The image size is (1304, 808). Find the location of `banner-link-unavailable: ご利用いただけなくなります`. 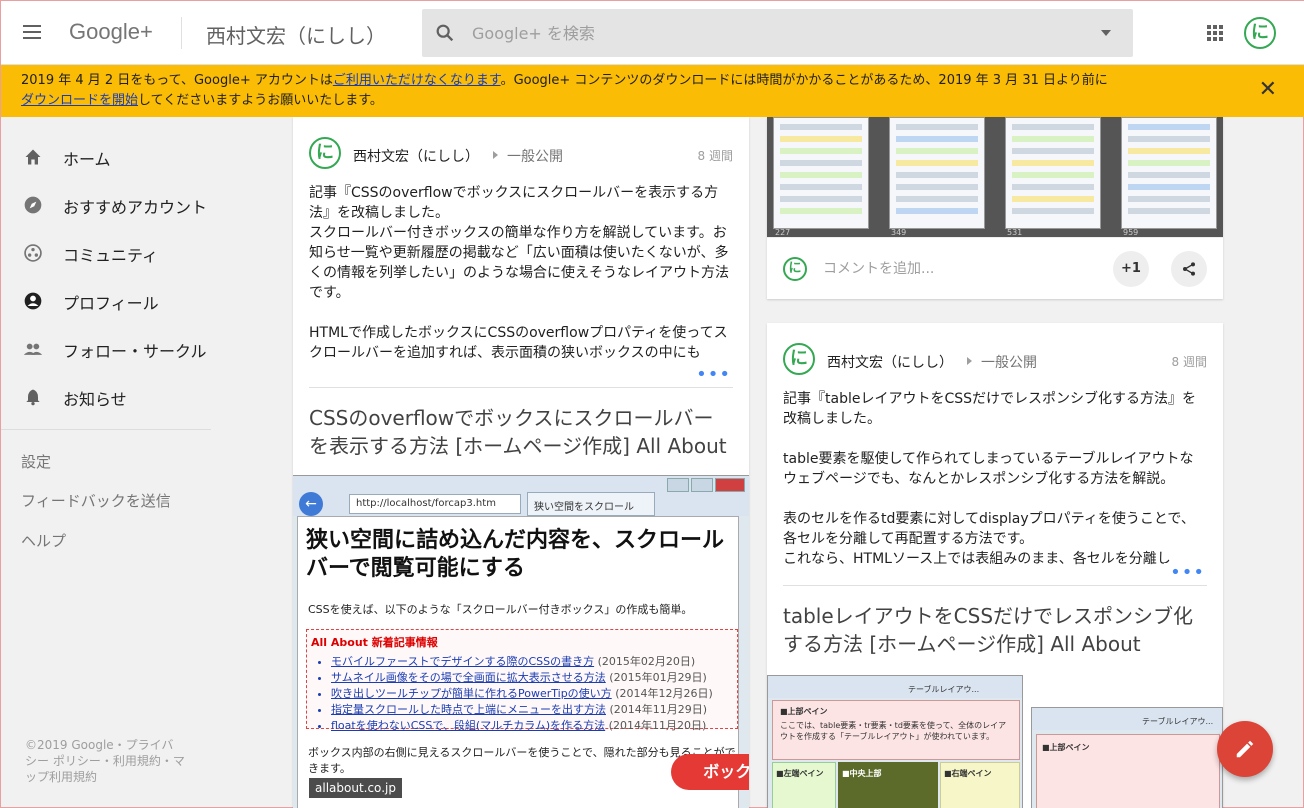

banner-link-unavailable: ご利用いただけなくなります is located at coordinates (417, 80).